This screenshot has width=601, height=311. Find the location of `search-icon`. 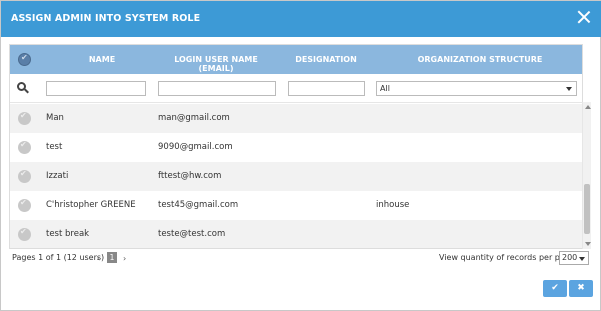

search-icon is located at coordinates (23, 88).